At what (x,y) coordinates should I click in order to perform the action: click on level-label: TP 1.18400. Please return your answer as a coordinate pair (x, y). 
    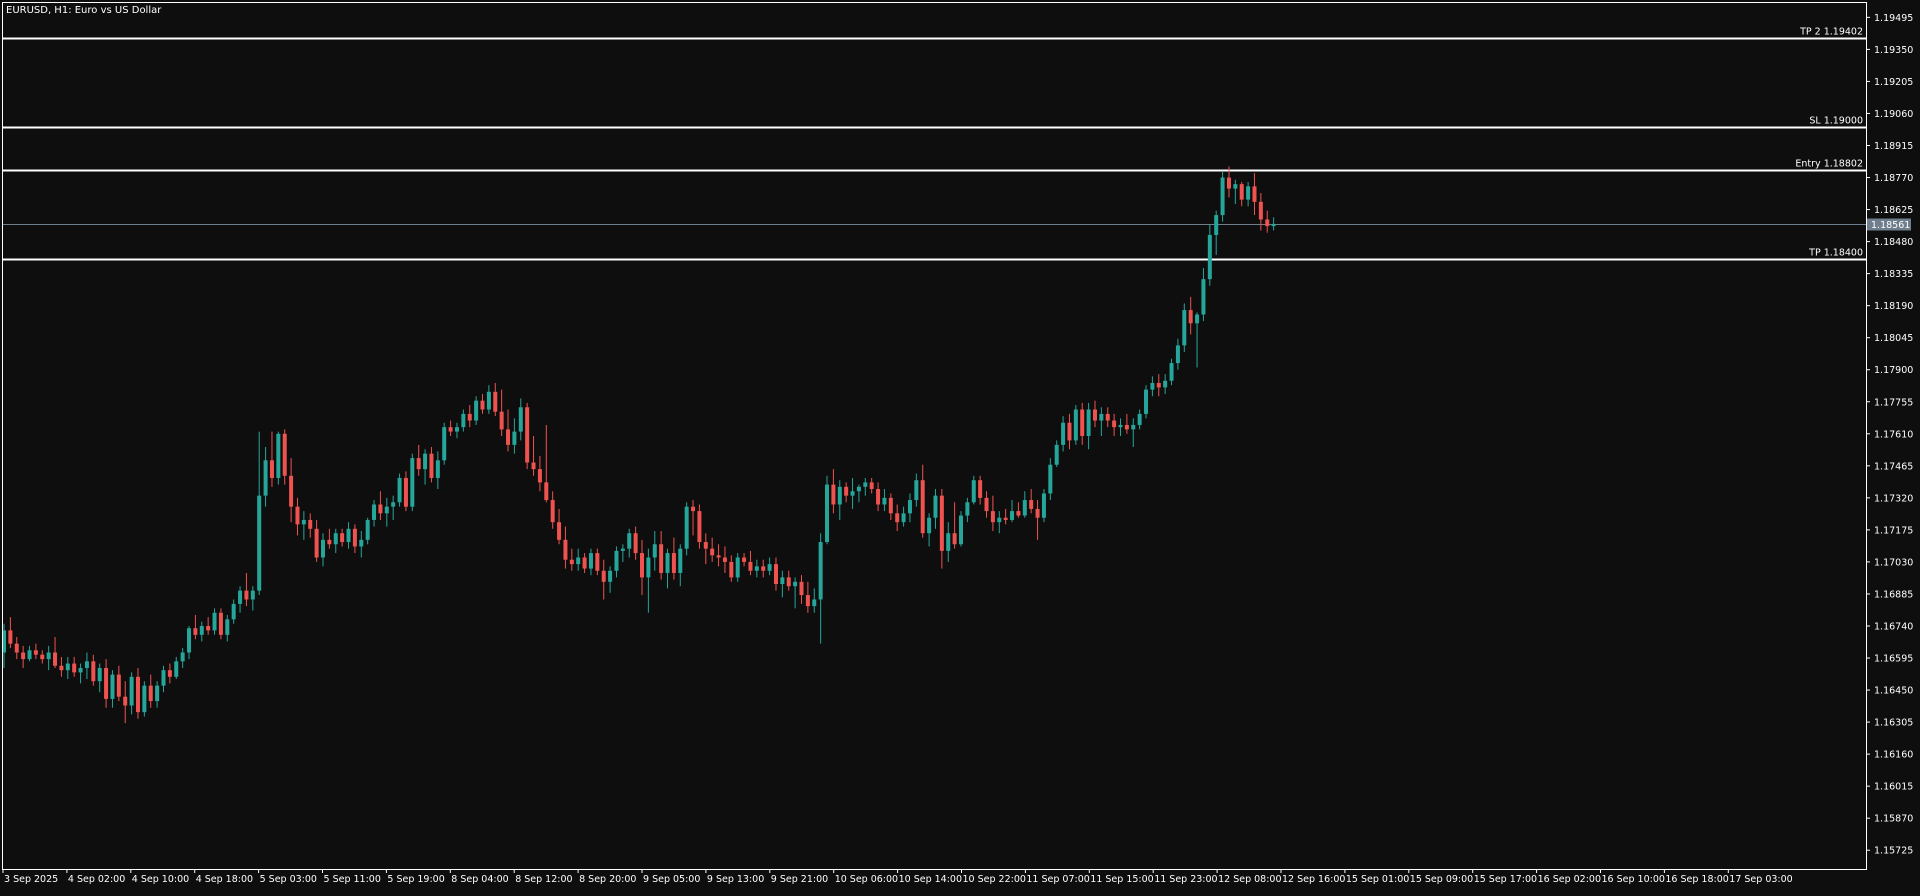
    Looking at the image, I should click on (1835, 253).